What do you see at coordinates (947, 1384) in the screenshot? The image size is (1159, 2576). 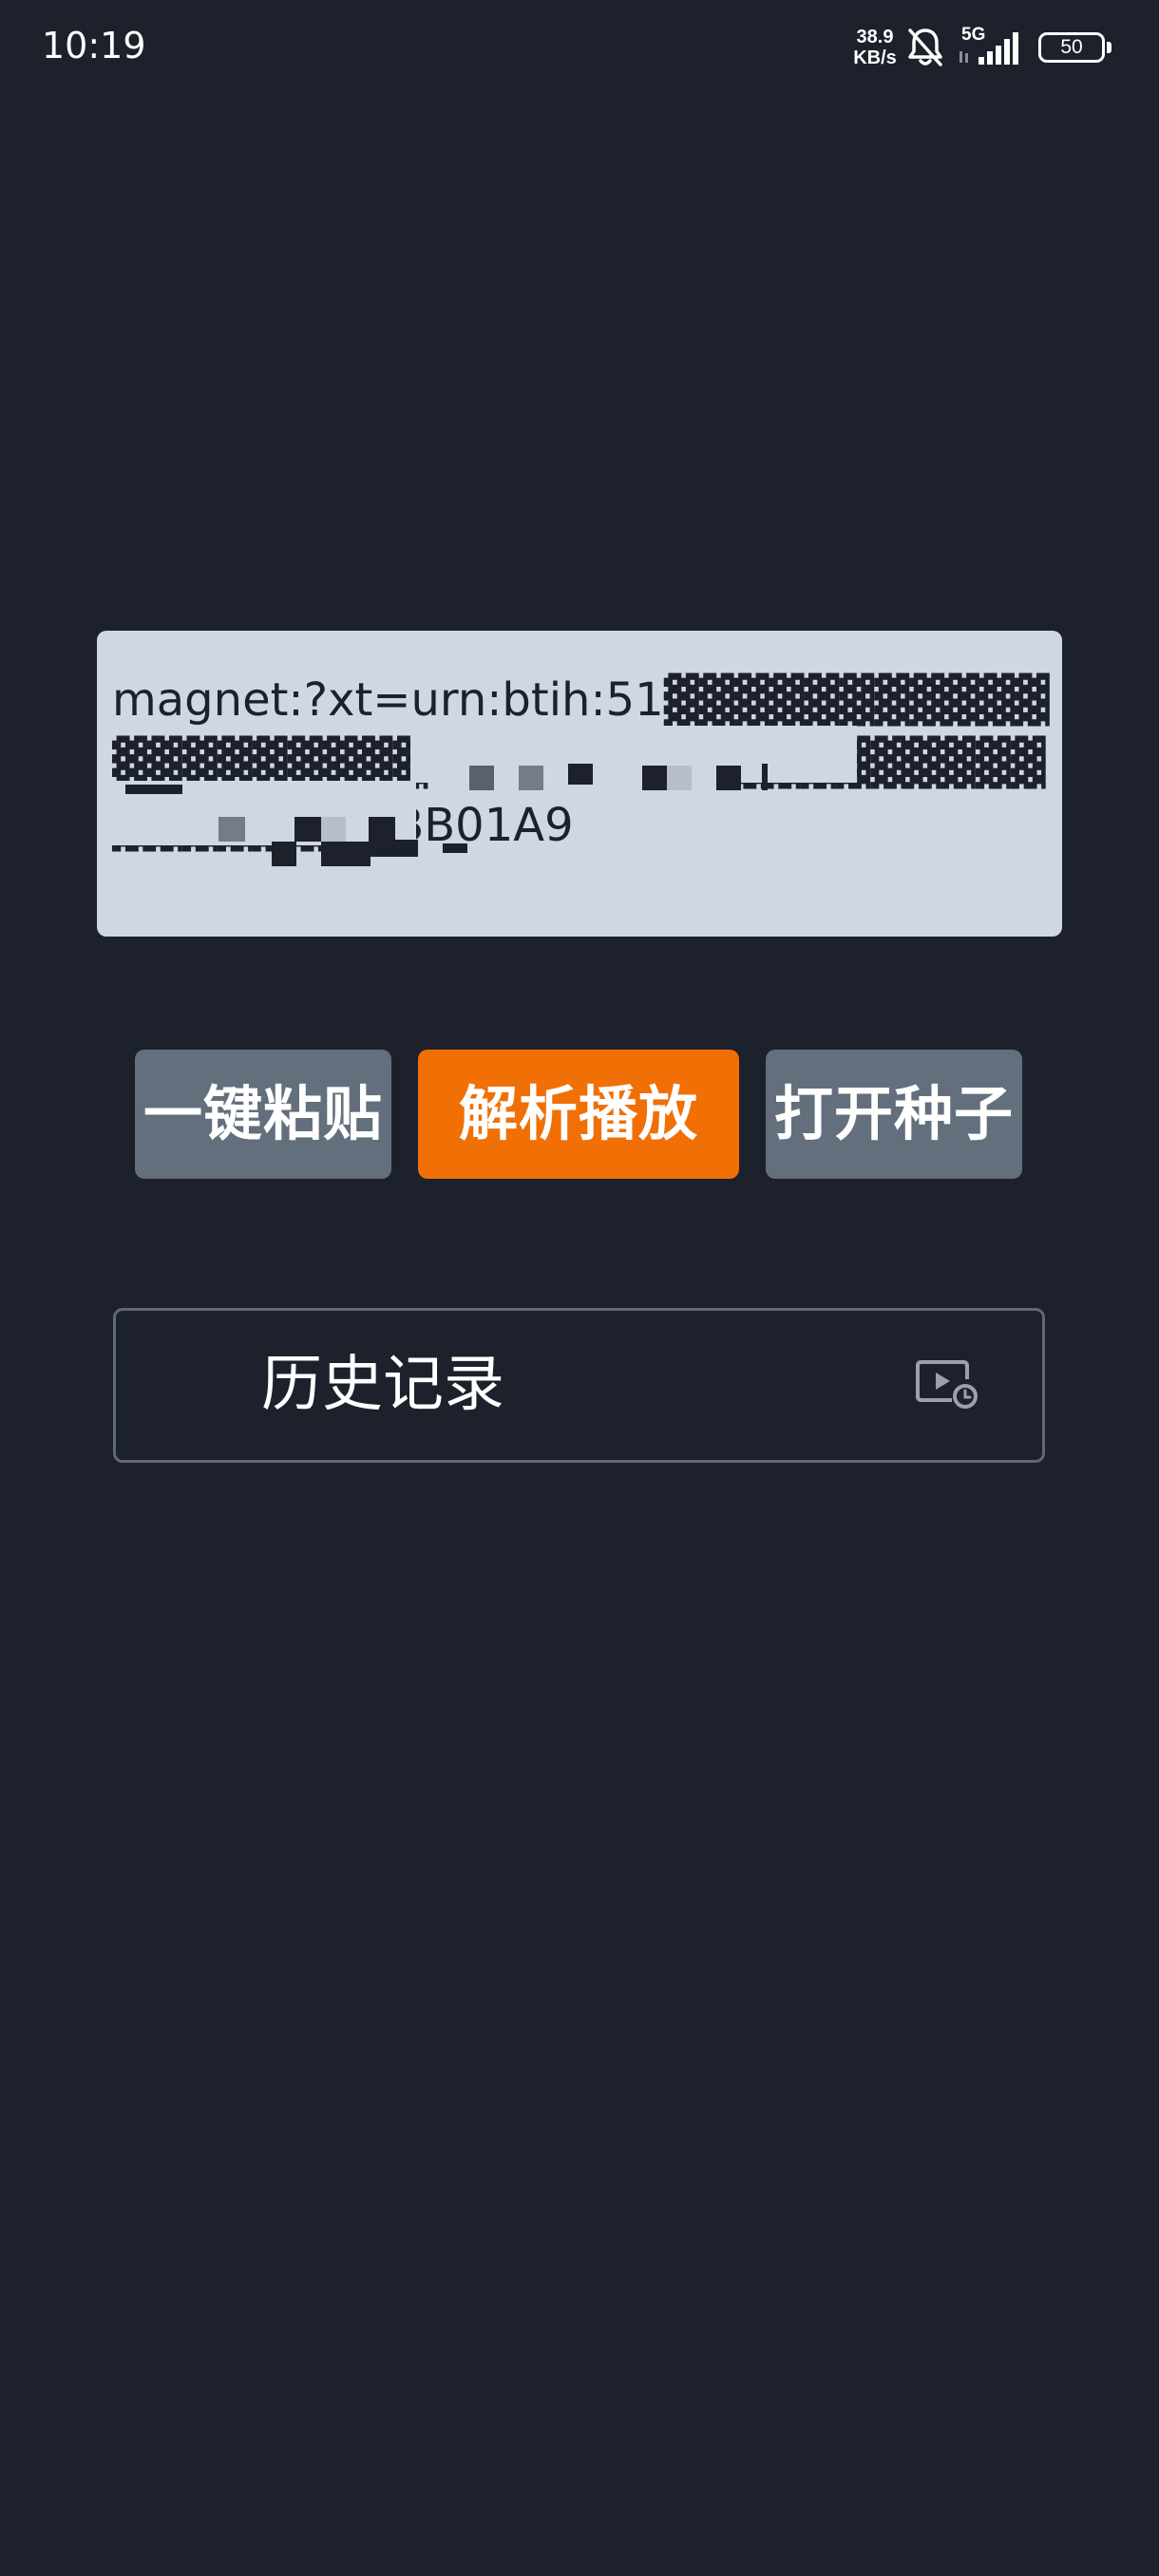 I see `history-video-icon` at bounding box center [947, 1384].